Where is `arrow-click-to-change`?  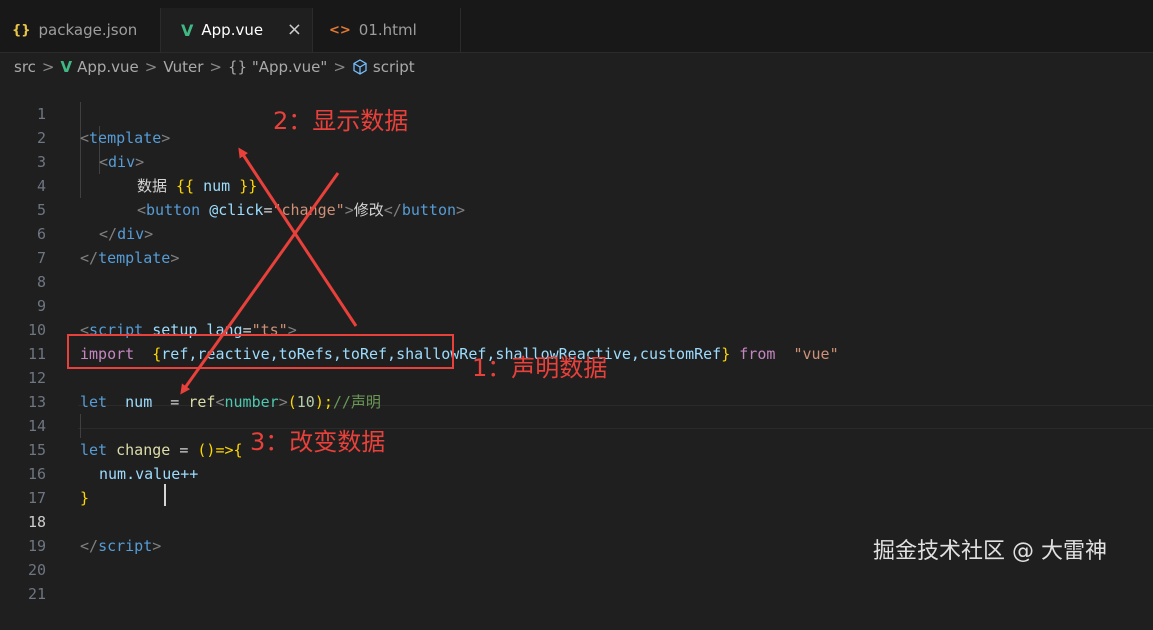 arrow-click-to-change is located at coordinates (260, 283).